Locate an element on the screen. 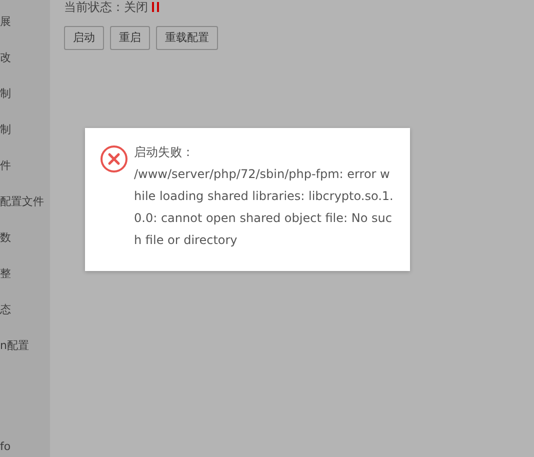  sidebar-item: 件 is located at coordinates (5, 165).